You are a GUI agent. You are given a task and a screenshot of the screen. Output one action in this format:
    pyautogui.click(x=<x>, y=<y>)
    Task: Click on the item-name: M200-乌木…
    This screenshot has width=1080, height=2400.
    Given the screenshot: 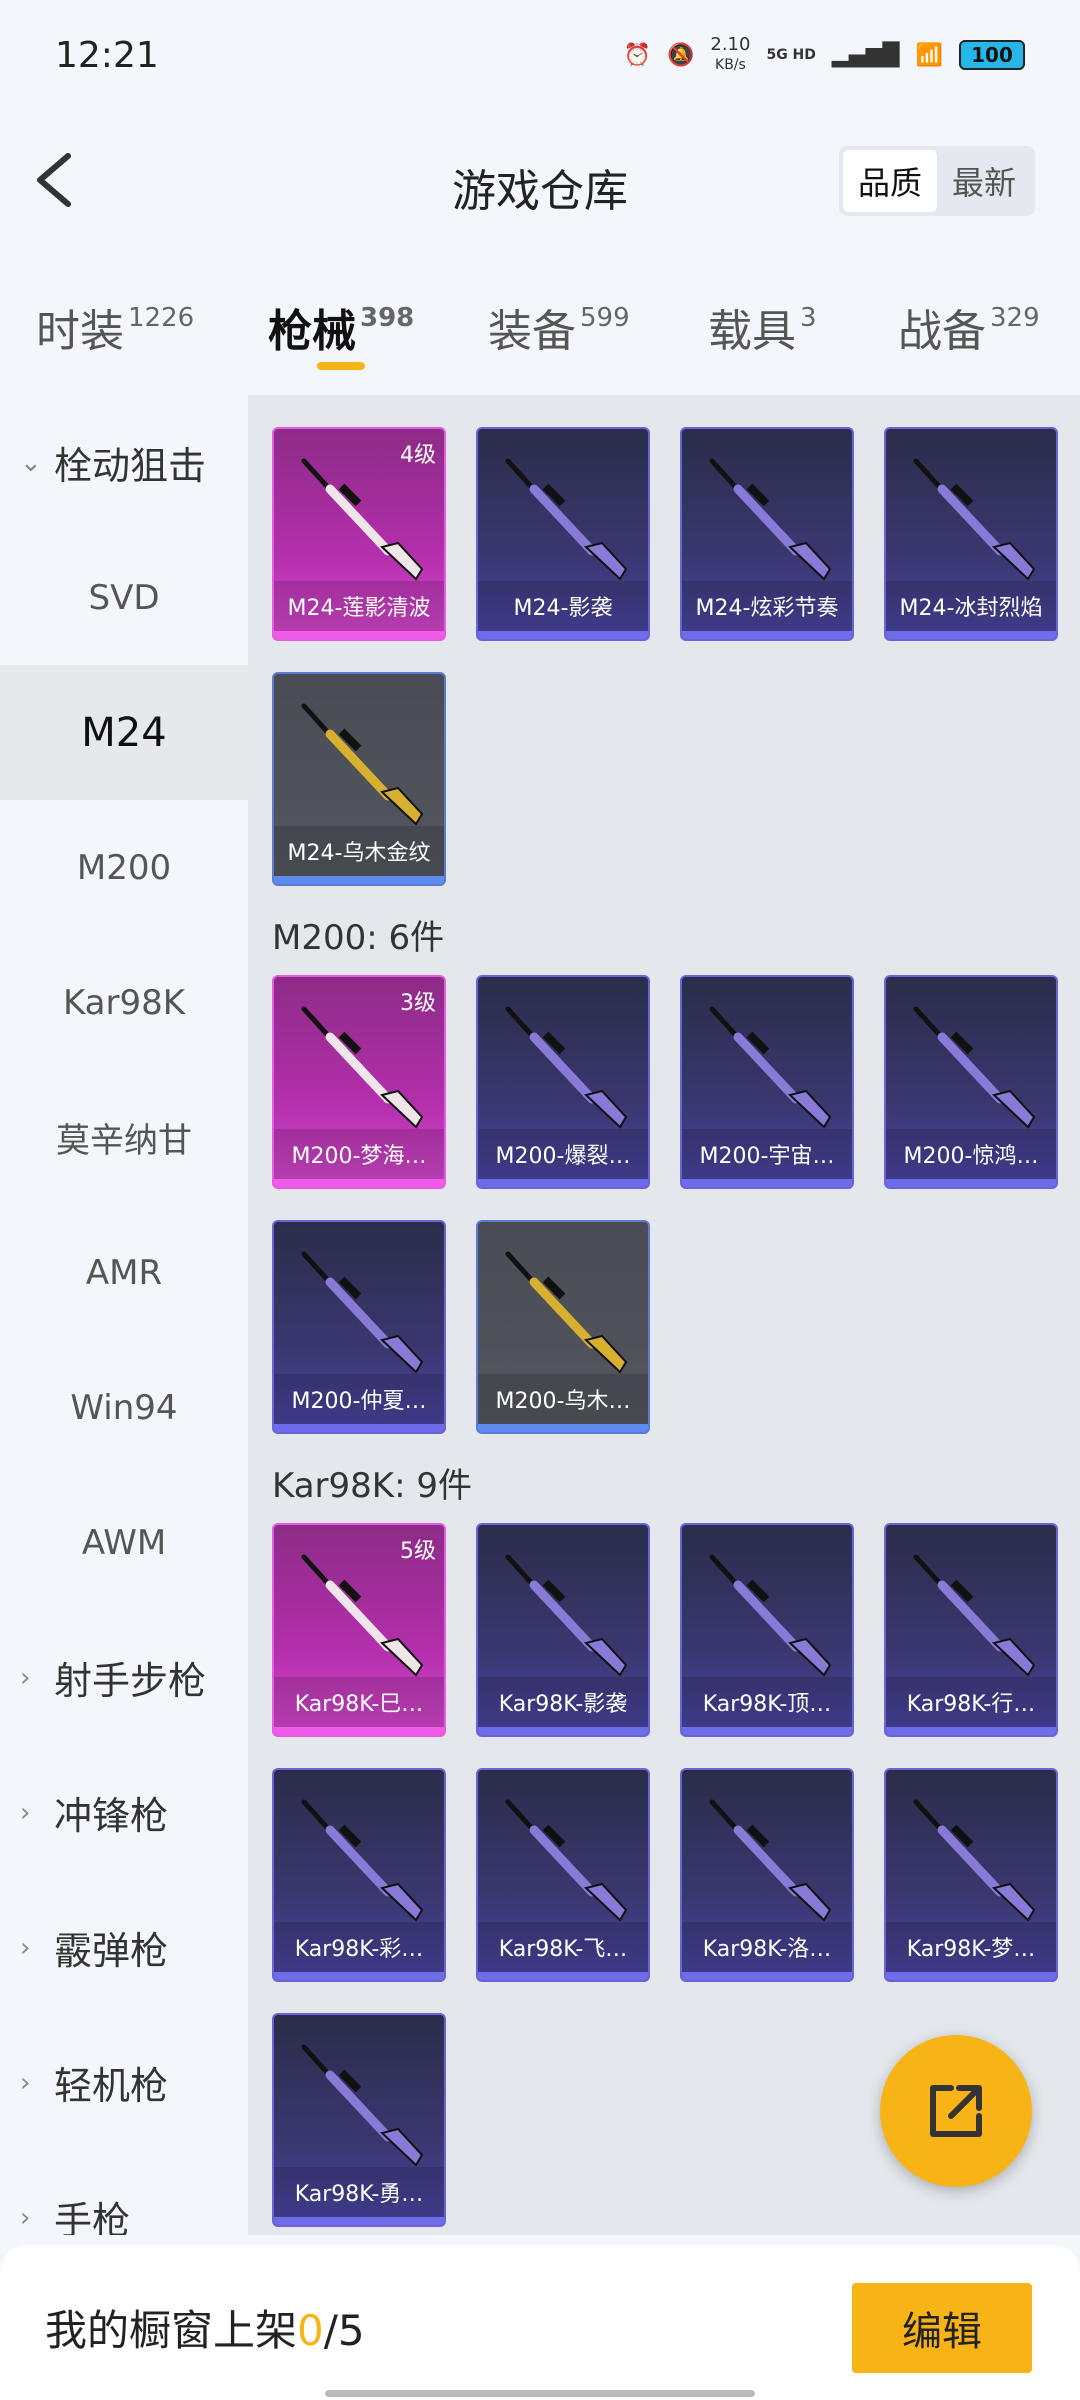 What is the action you would take?
    pyautogui.click(x=563, y=1399)
    